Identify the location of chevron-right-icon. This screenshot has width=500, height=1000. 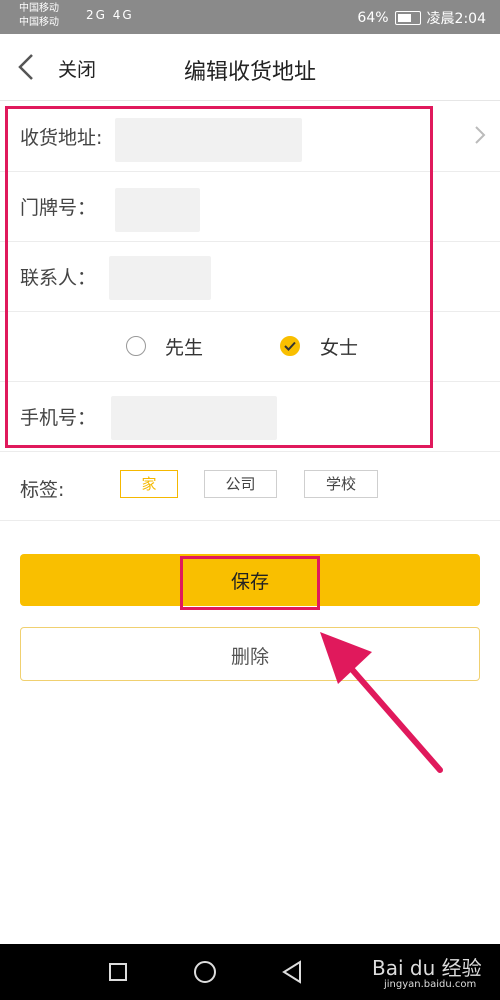
(480, 135).